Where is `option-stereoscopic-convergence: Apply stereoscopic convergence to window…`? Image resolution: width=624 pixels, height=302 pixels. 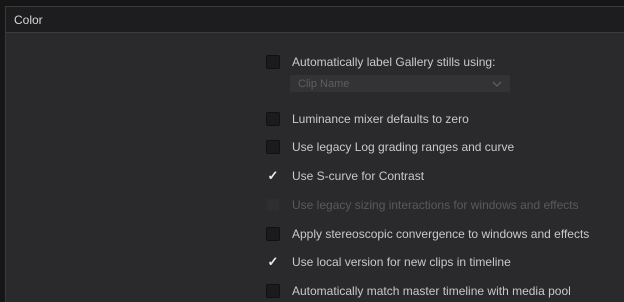
option-stereoscopic-convergence: Apply stereoscopic convergence to window… is located at coordinates (427, 234).